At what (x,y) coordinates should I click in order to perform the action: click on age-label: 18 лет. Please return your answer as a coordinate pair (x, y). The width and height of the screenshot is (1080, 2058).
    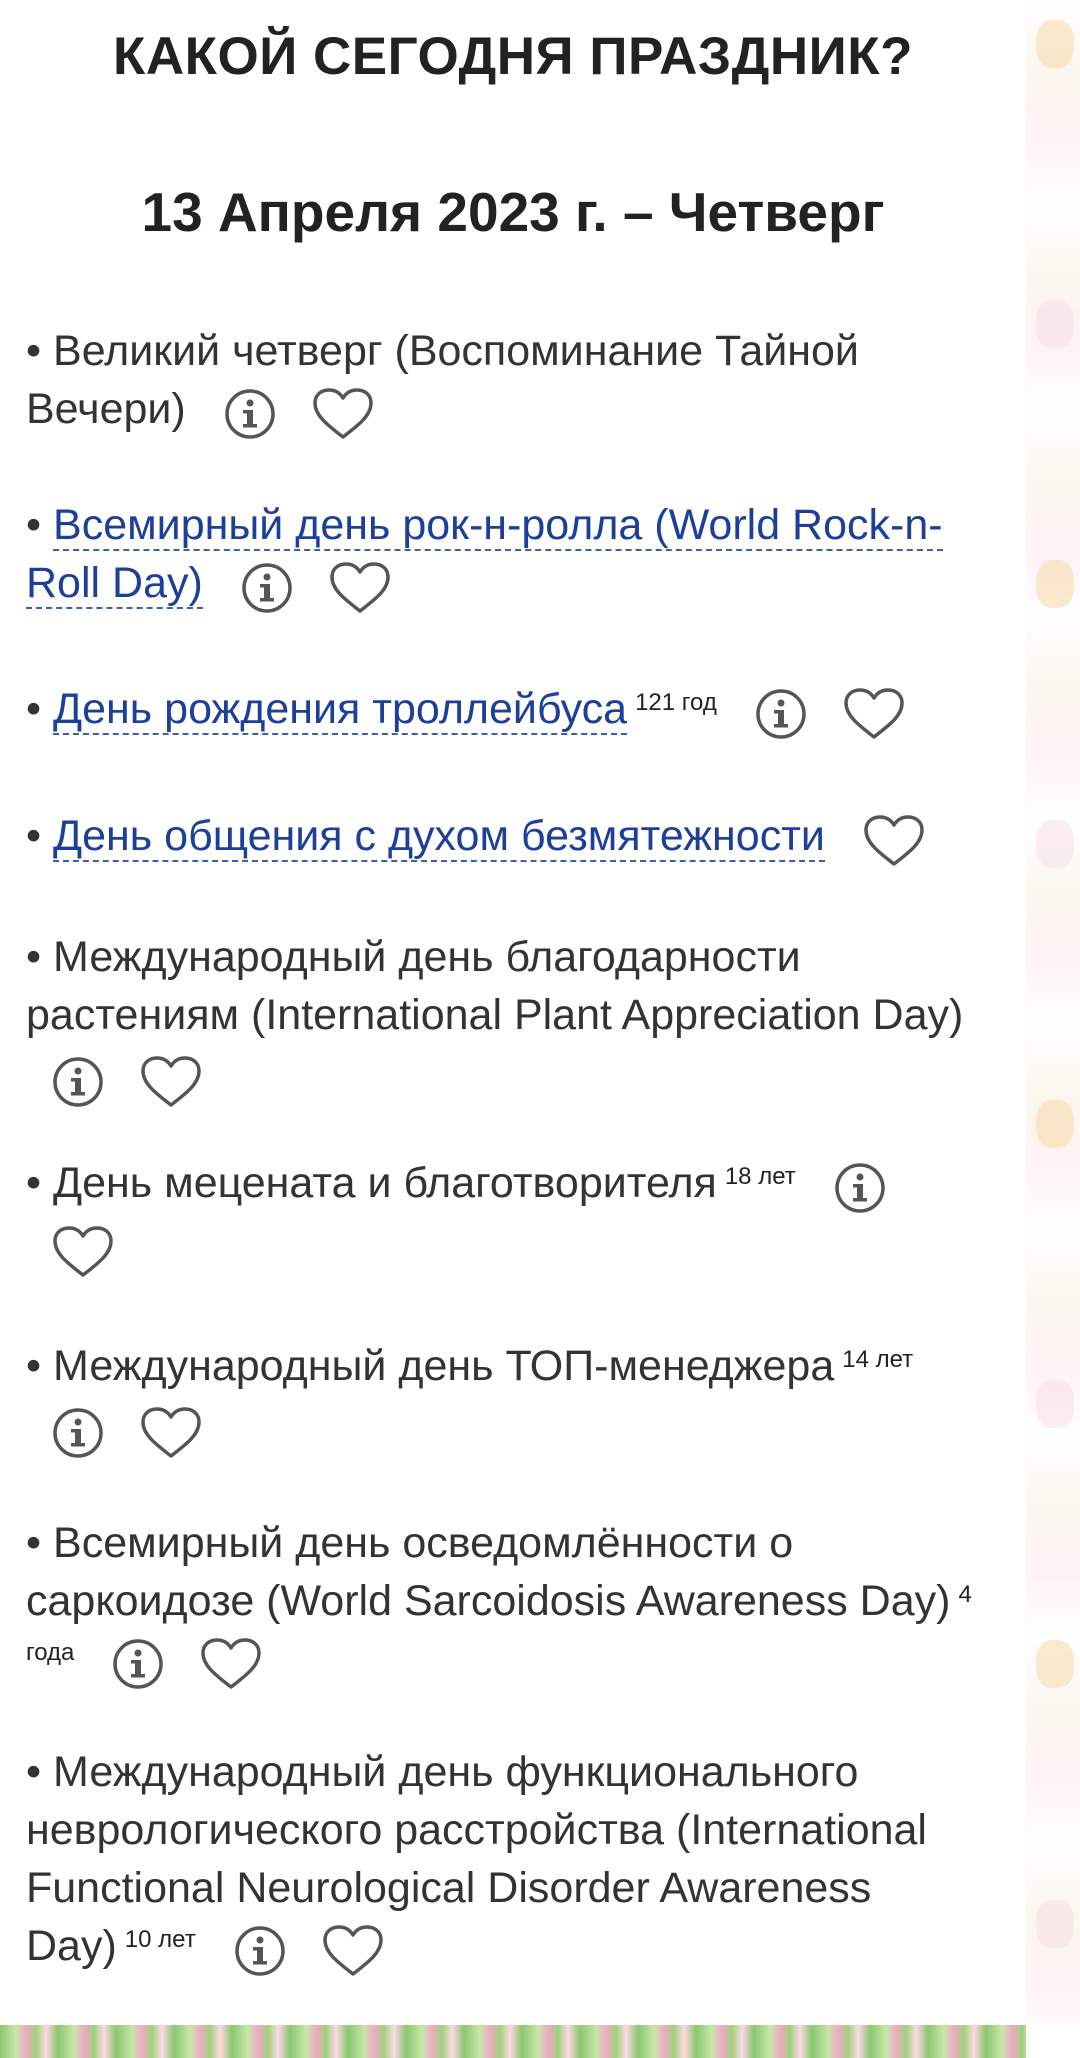
    Looking at the image, I should click on (760, 1176).